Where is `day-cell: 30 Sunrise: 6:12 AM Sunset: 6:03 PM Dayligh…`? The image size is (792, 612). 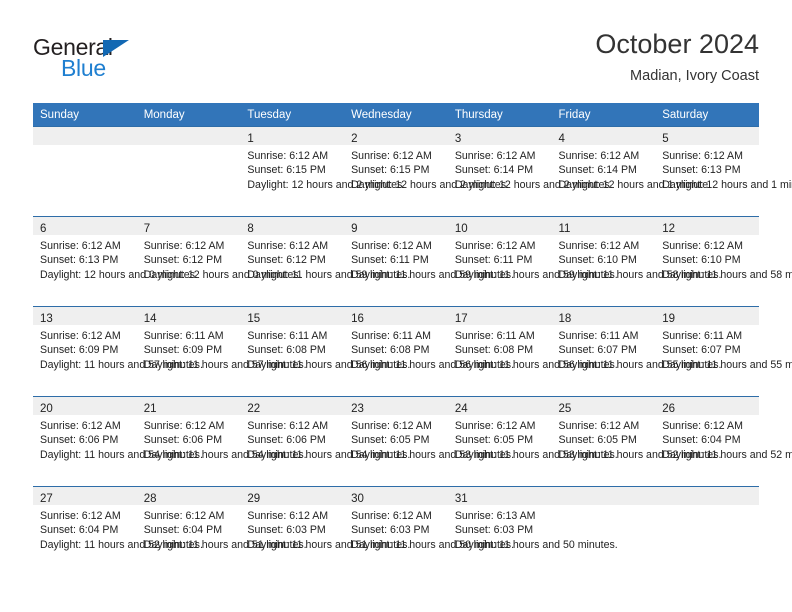 day-cell: 30 Sunrise: 6:12 AM Sunset: 6:03 PM Dayligh… is located at coordinates (429, 531).